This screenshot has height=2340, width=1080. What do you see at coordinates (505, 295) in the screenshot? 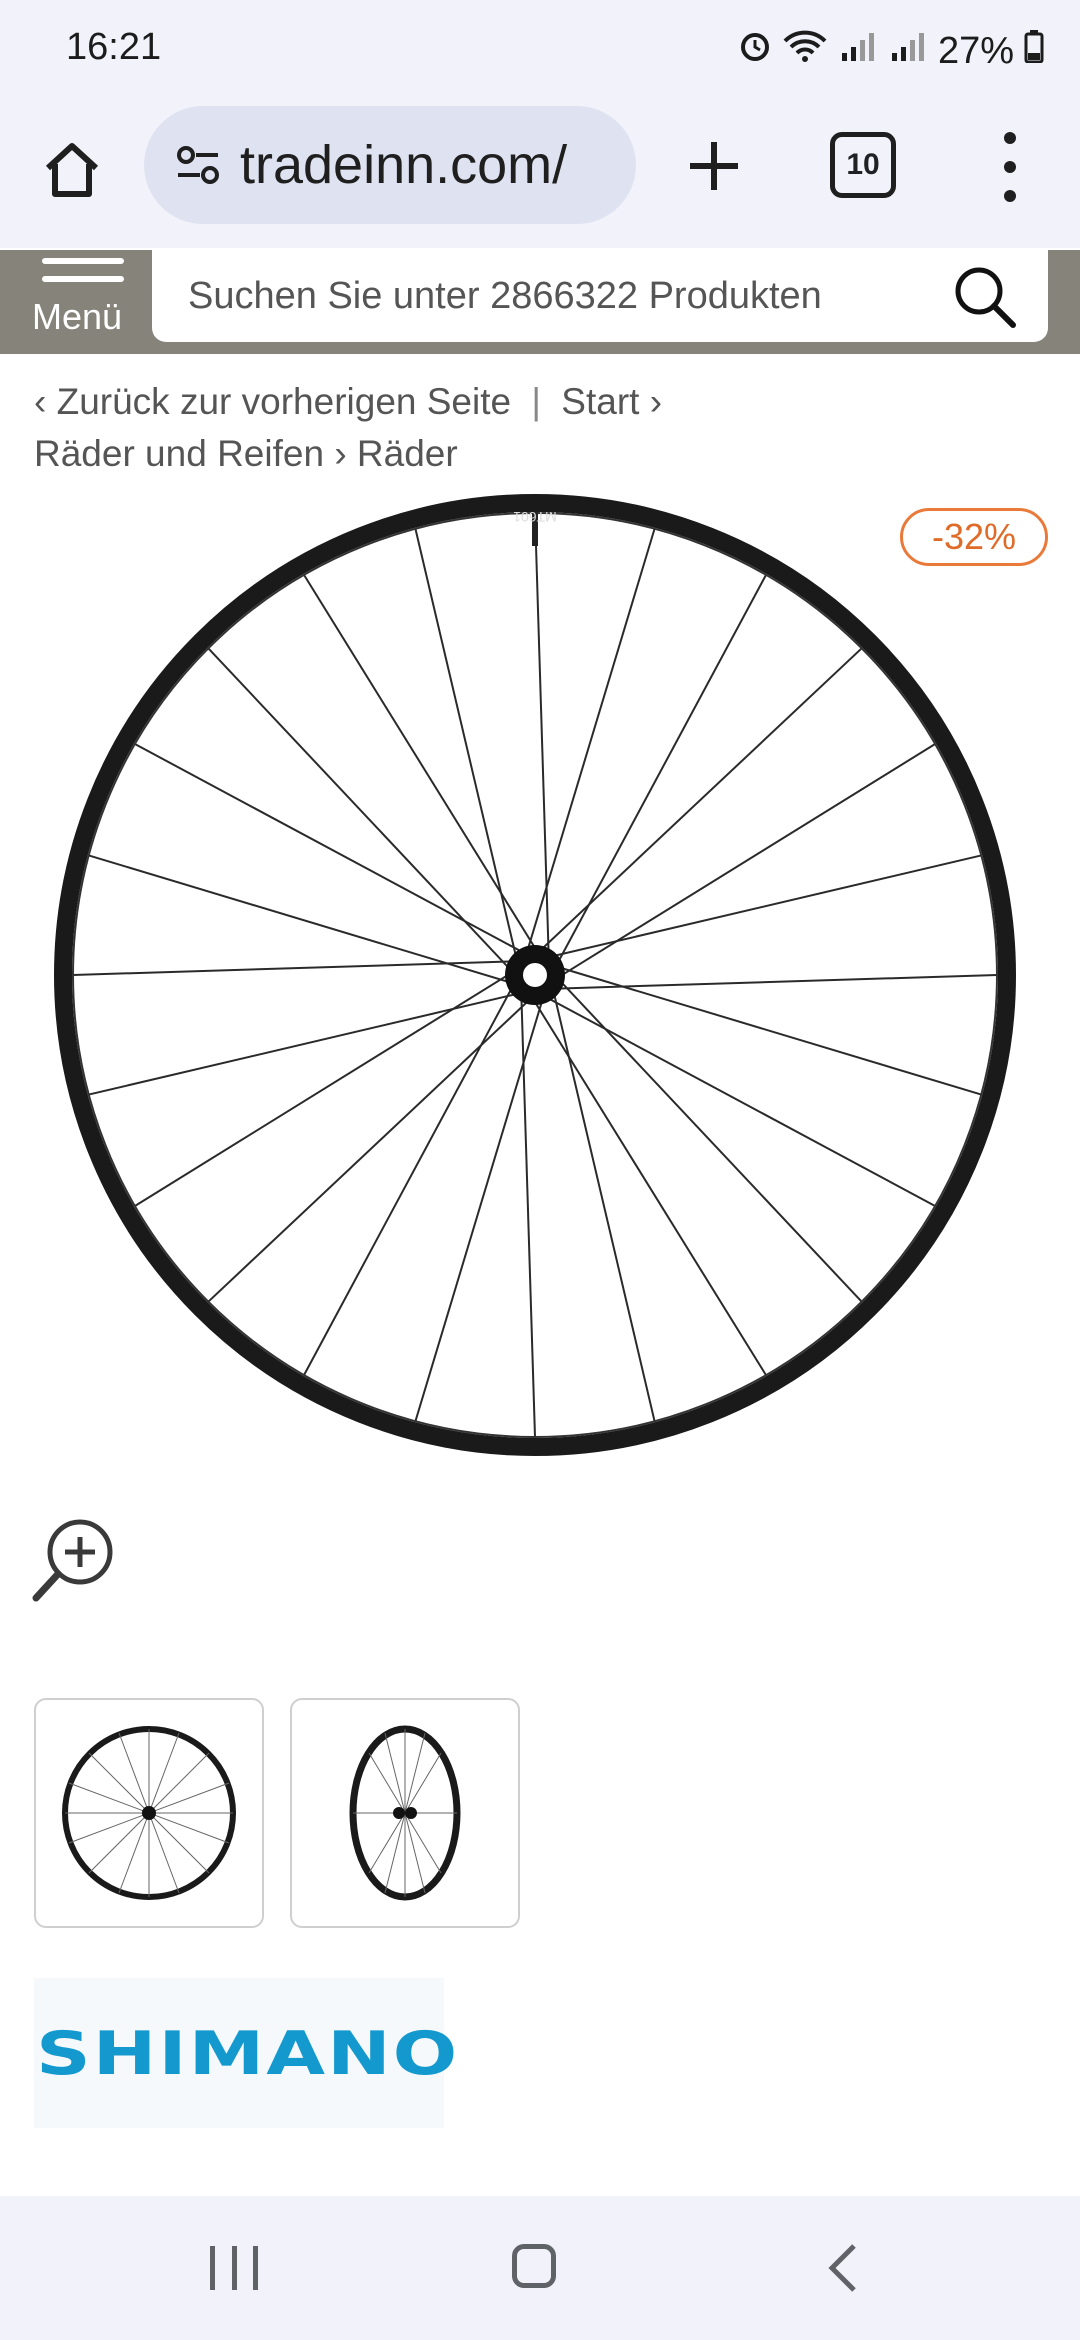
I see `search-placeholder: Suchen Sie unter 2866322 Produkten` at bounding box center [505, 295].